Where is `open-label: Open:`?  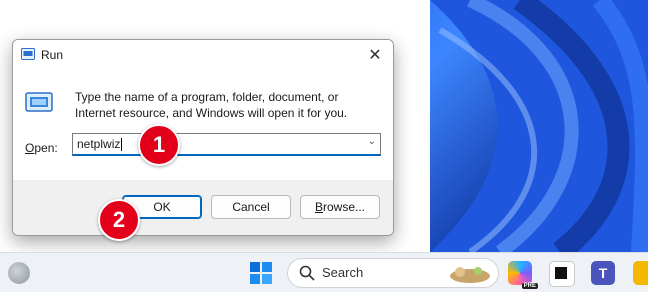 open-label: Open: is located at coordinates (41, 148).